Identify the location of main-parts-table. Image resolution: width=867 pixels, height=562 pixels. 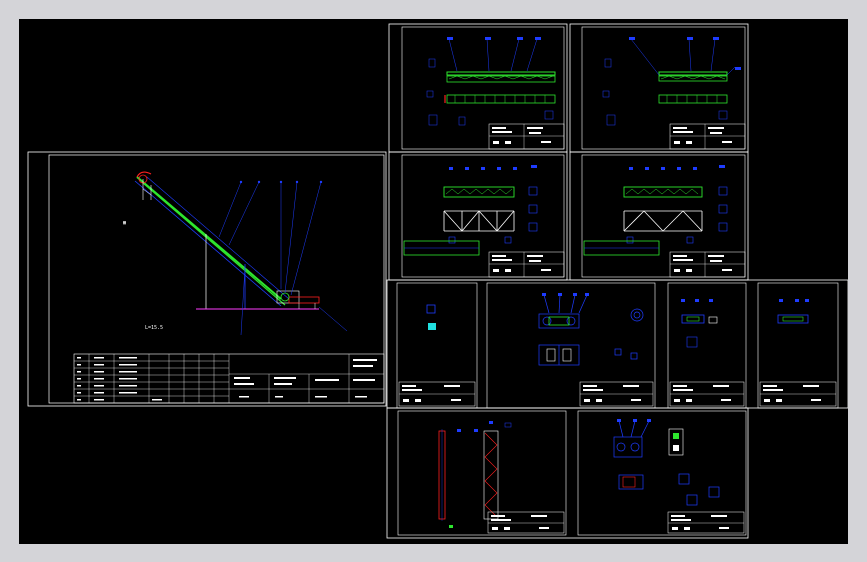
(229, 378).